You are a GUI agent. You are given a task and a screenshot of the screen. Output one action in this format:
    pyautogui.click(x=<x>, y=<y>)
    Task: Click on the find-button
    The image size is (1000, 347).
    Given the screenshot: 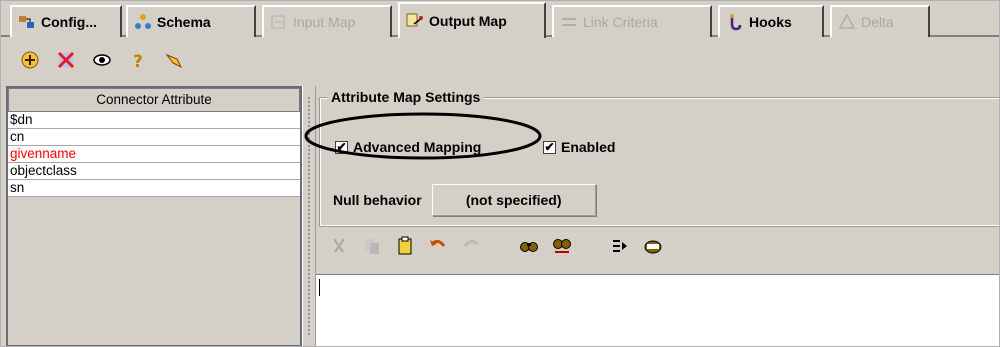 What is the action you would take?
    pyautogui.click(x=529, y=246)
    